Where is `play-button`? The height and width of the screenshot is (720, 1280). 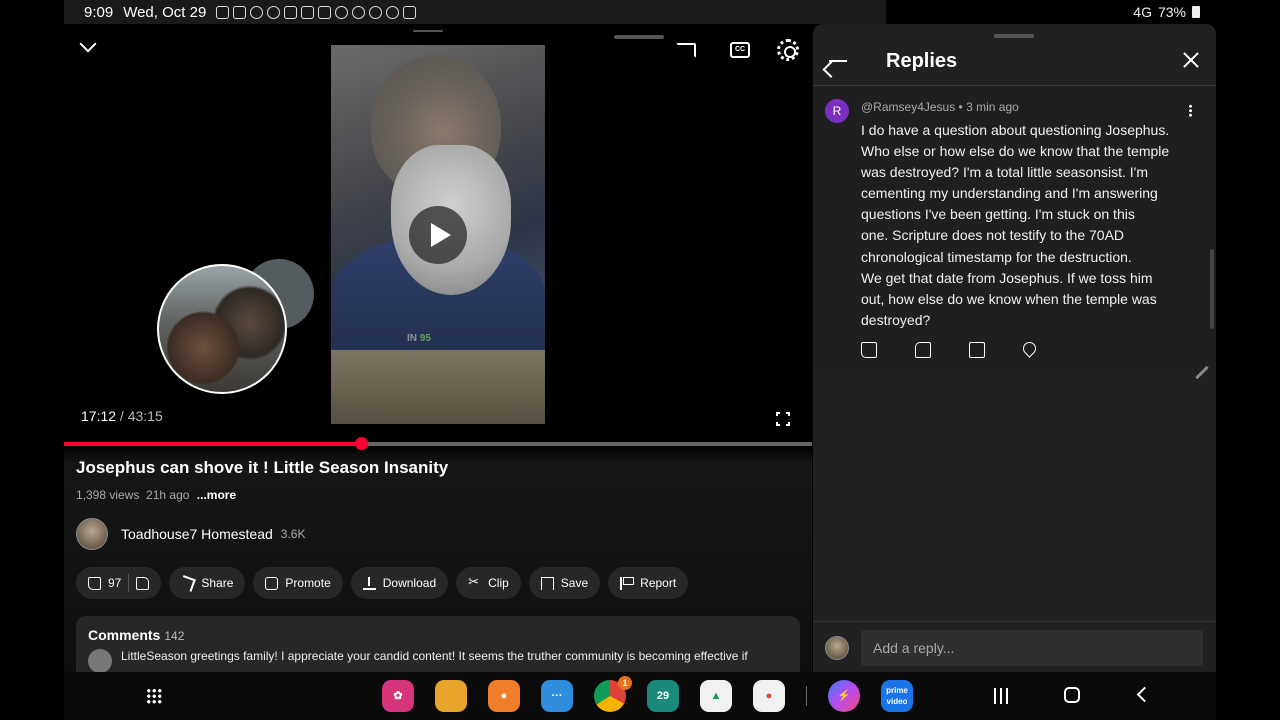 play-button is located at coordinates (438, 235).